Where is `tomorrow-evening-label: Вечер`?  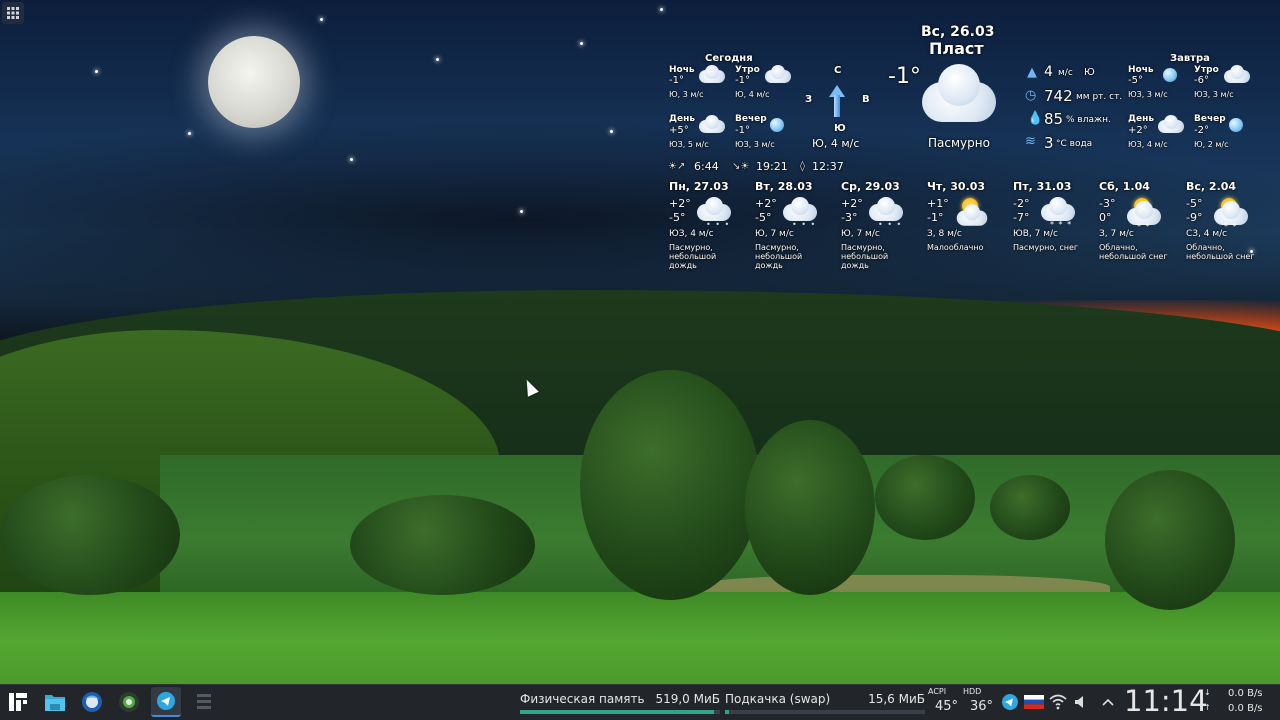 tomorrow-evening-label: Вечер is located at coordinates (1210, 119).